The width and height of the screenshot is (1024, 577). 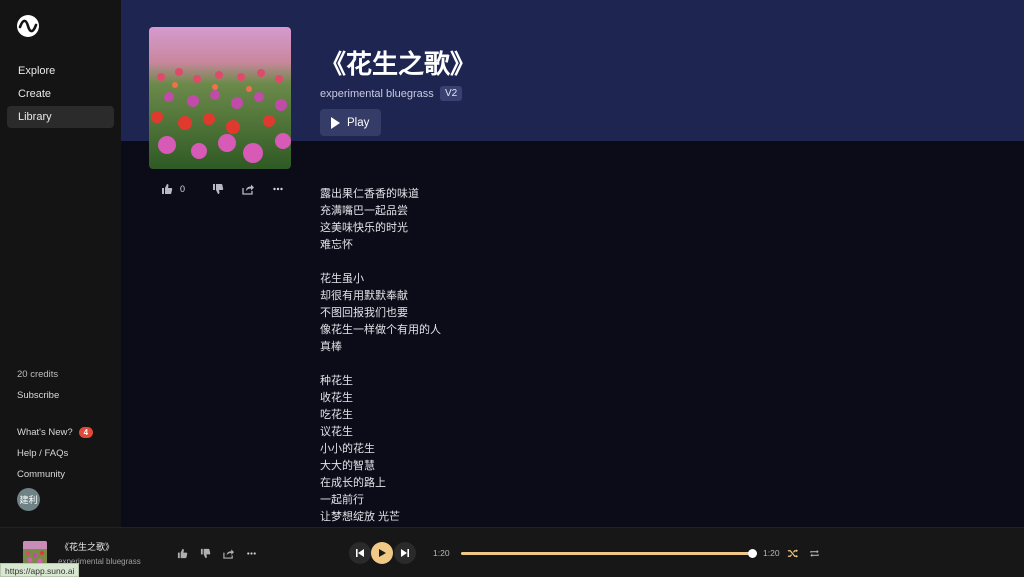 What do you see at coordinates (771, 553) in the screenshot?
I see `total-duration: 1:20` at bounding box center [771, 553].